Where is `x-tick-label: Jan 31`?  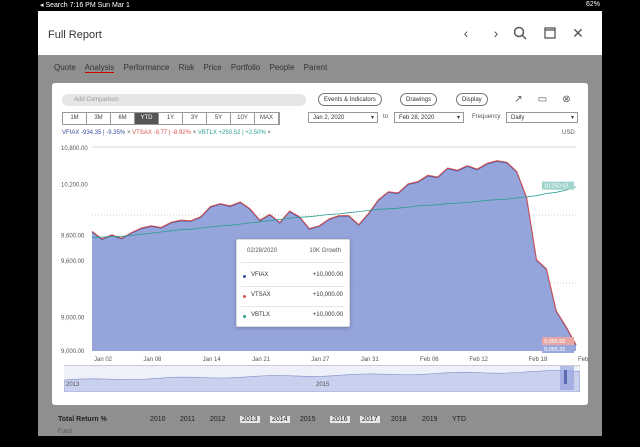 x-tick-label: Jan 31 is located at coordinates (370, 360).